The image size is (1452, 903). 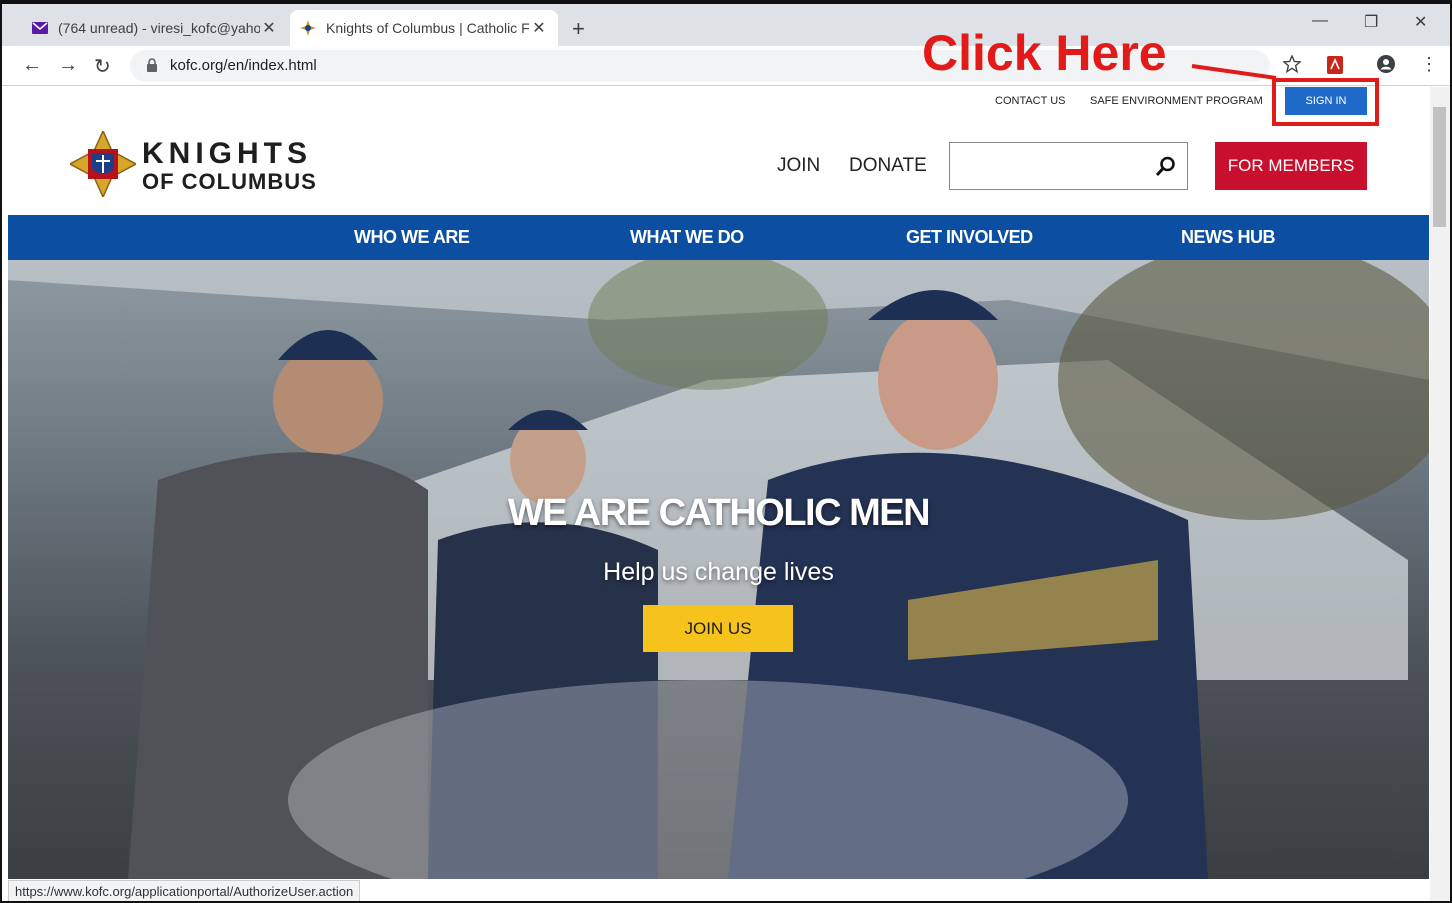 What do you see at coordinates (243, 65) in the screenshot?
I see `url-text: kofc.org/en/index.html` at bounding box center [243, 65].